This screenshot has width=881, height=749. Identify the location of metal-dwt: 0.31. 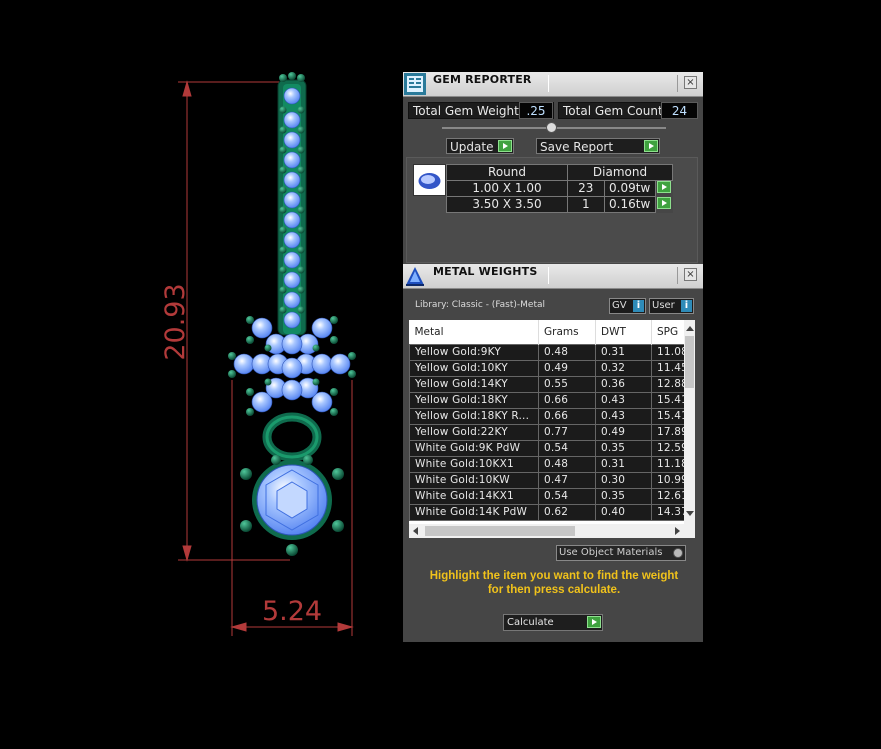
(623, 352).